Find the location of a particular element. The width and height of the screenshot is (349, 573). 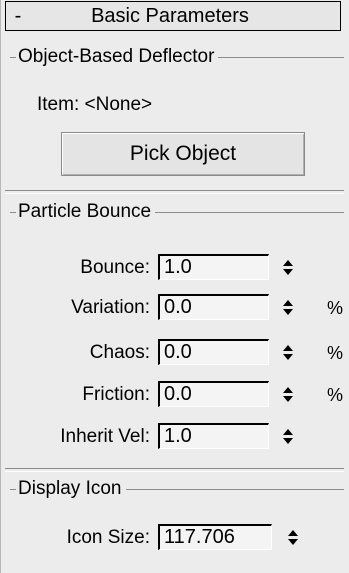

group-title-display-icon: Display Icon is located at coordinates (70, 488).